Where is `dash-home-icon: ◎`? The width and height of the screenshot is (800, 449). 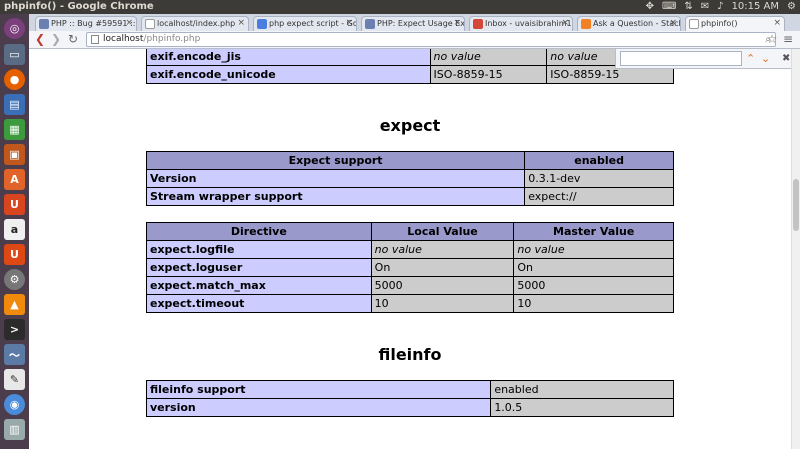 dash-home-icon: ◎ is located at coordinates (14, 28).